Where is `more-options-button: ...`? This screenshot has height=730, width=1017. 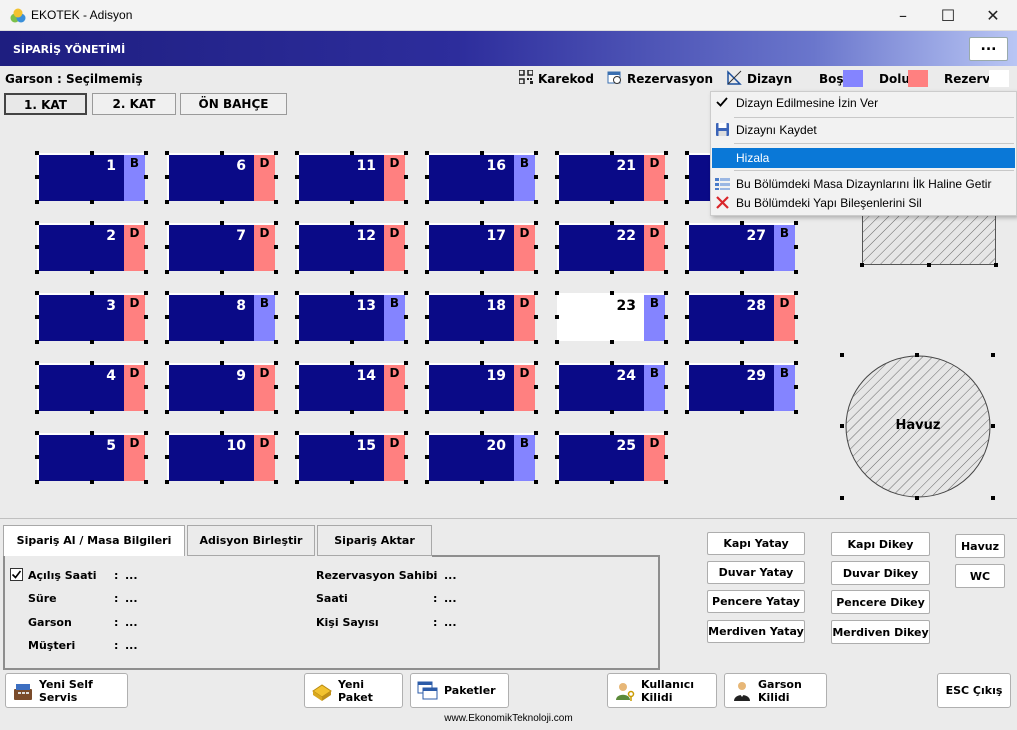 more-options-button: ... is located at coordinates (988, 49).